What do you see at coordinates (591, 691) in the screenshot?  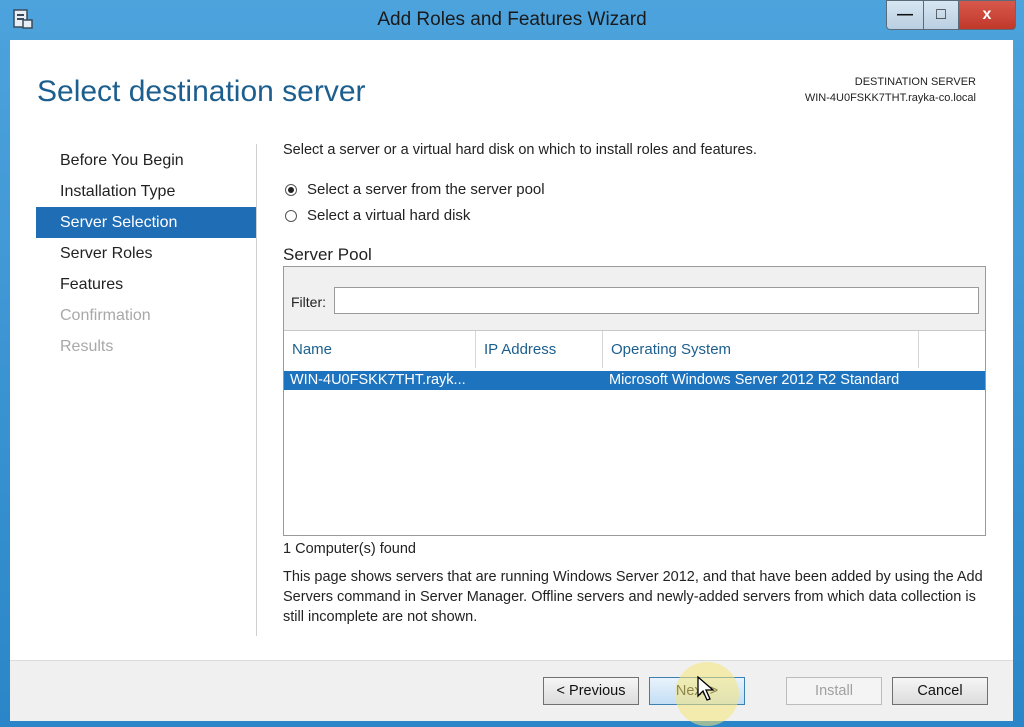 I see `previous-button: < Previous` at bounding box center [591, 691].